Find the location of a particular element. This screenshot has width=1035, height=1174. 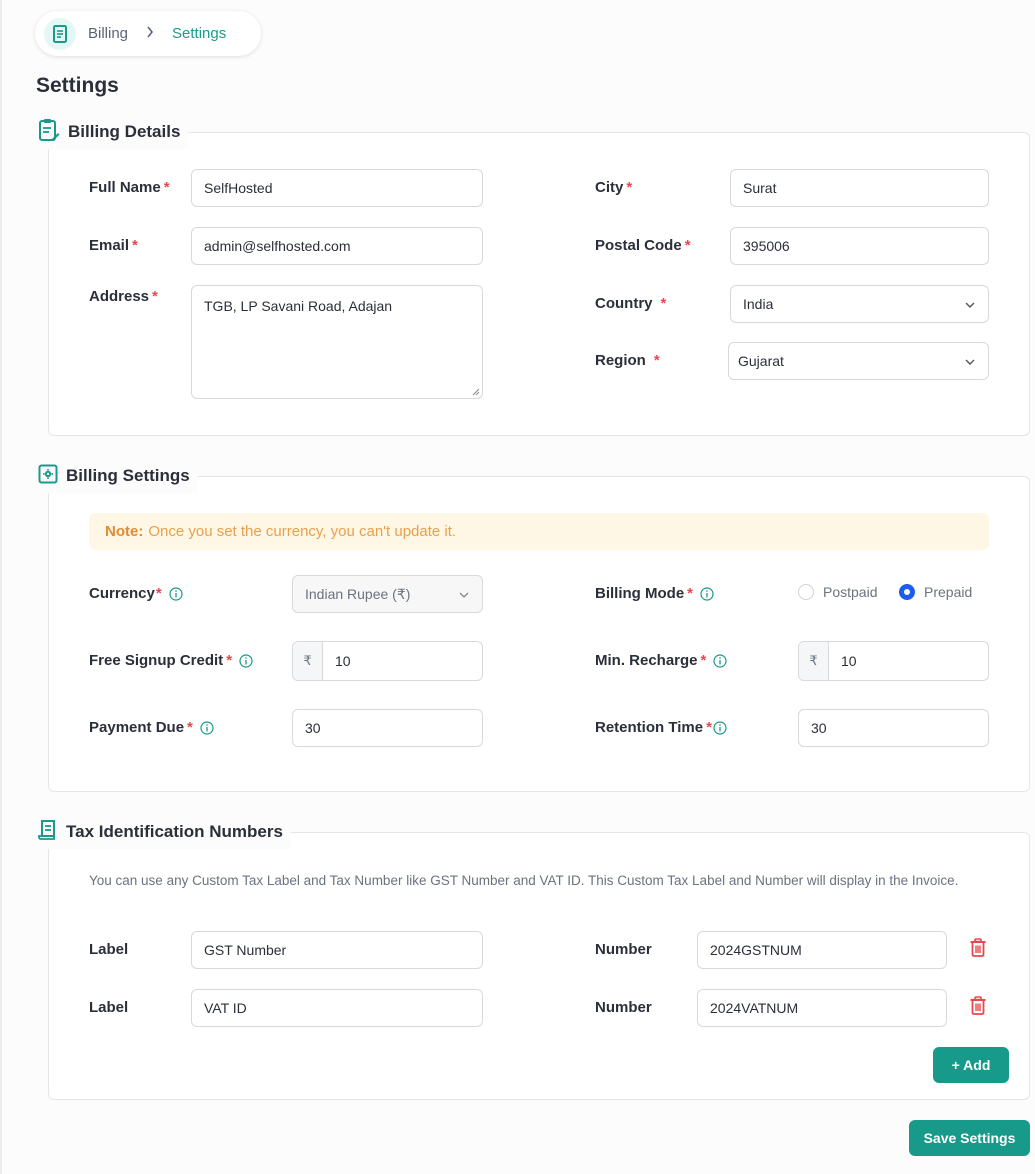

section-title: Billing Details is located at coordinates (124, 131).